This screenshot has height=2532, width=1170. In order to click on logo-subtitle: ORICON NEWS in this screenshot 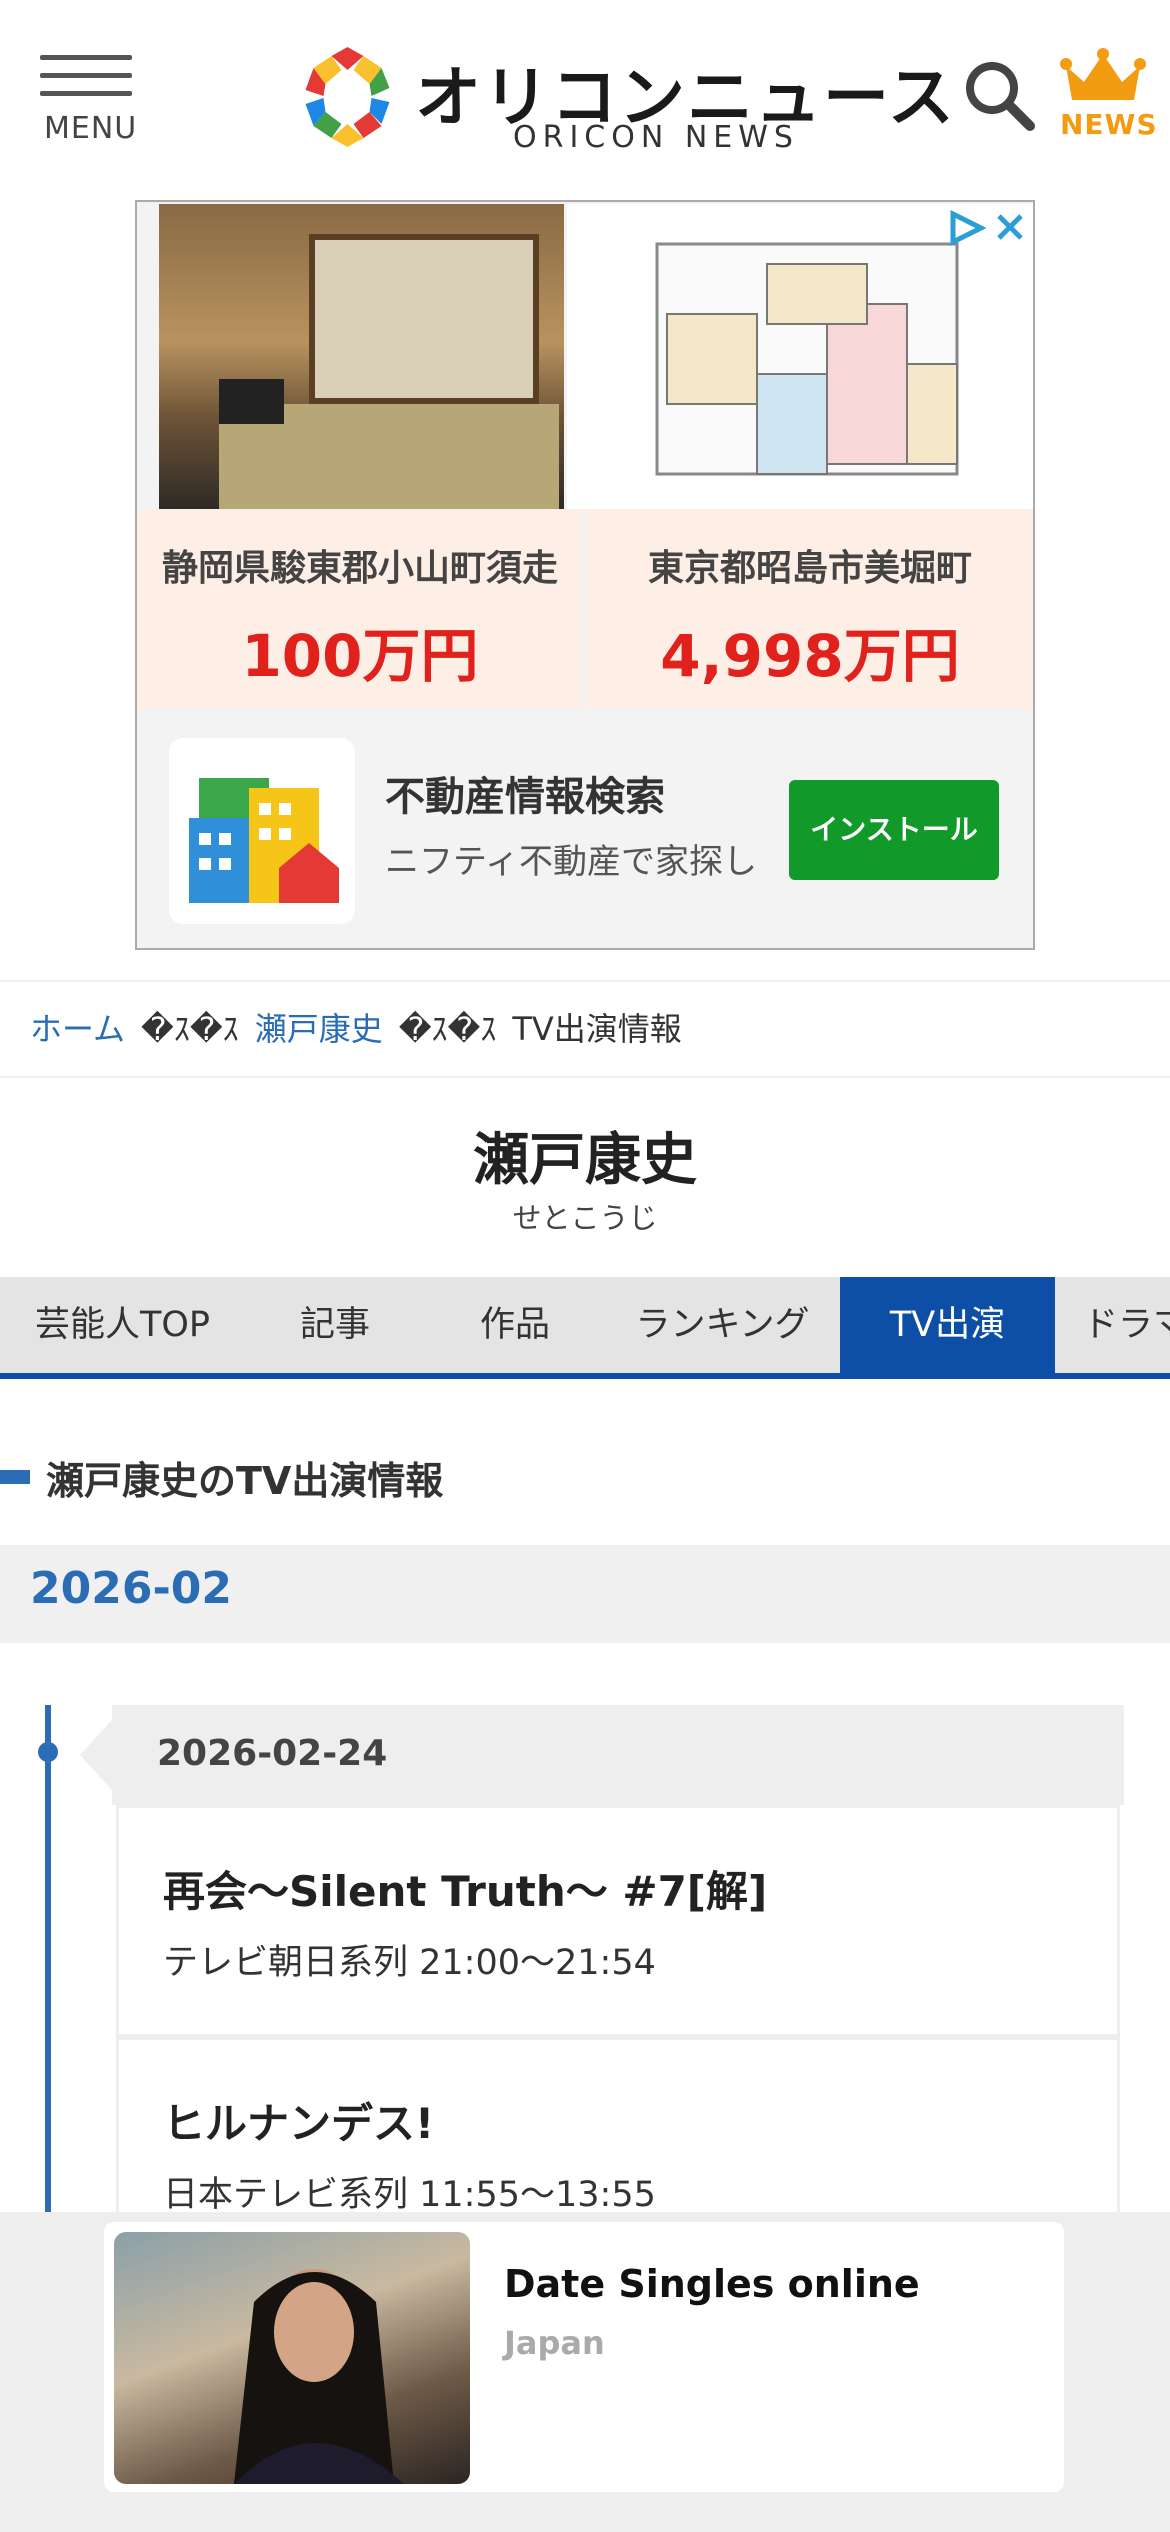, I will do `click(656, 137)`.